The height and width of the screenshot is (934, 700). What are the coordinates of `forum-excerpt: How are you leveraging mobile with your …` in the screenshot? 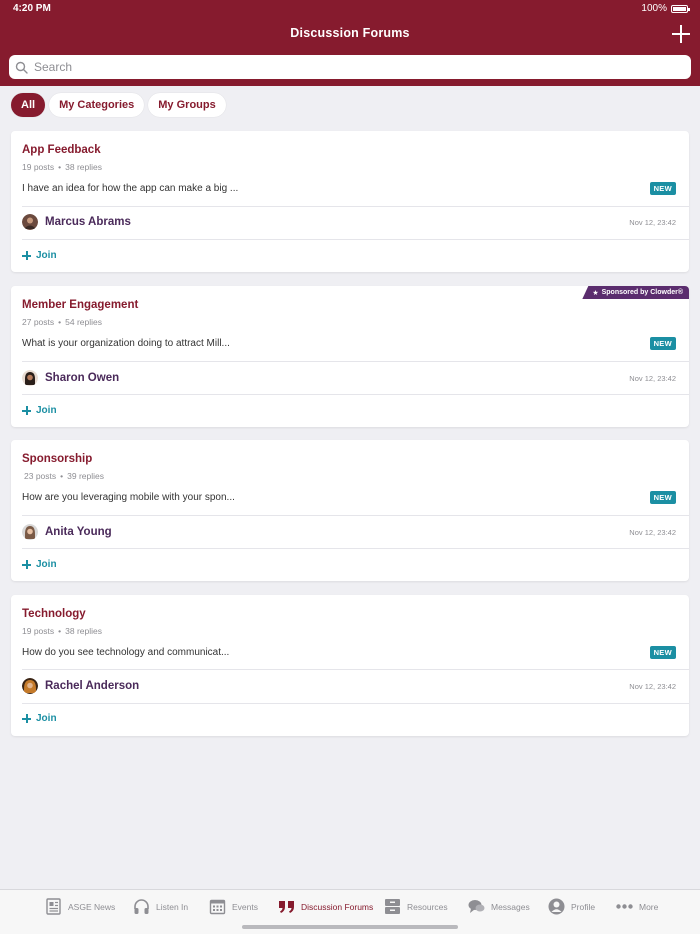 It's located at (128, 497).